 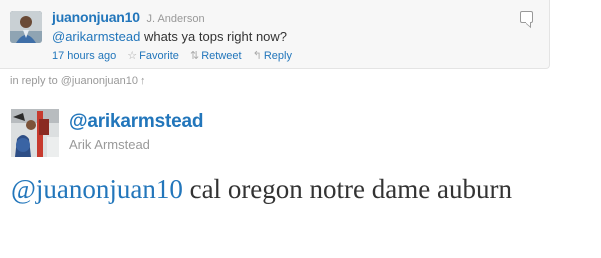 I want to click on main-author-full-name: Arik Armstead, so click(x=109, y=144).